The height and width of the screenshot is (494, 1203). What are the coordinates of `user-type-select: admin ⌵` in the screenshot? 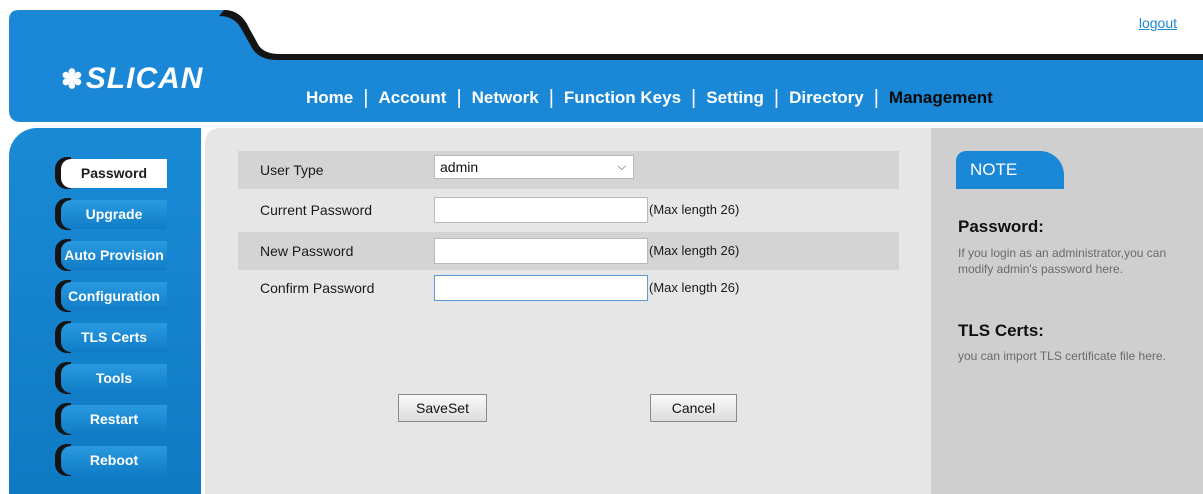 It's located at (534, 167).